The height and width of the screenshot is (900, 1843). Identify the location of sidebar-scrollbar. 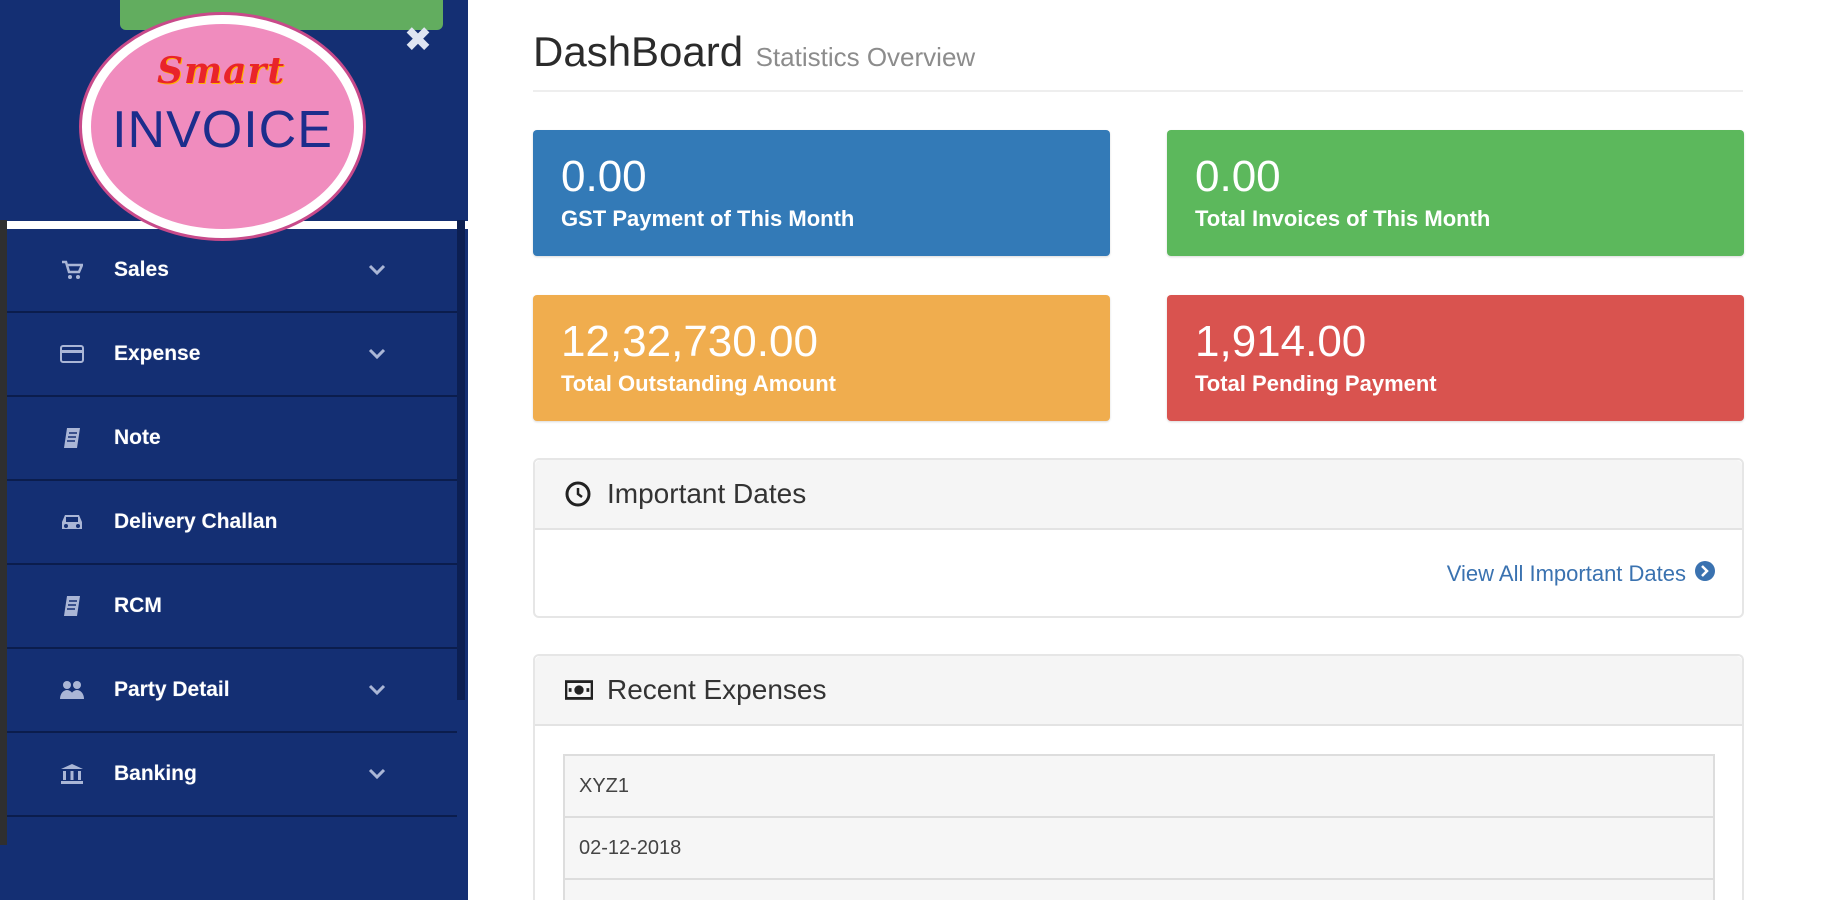
(461, 460).